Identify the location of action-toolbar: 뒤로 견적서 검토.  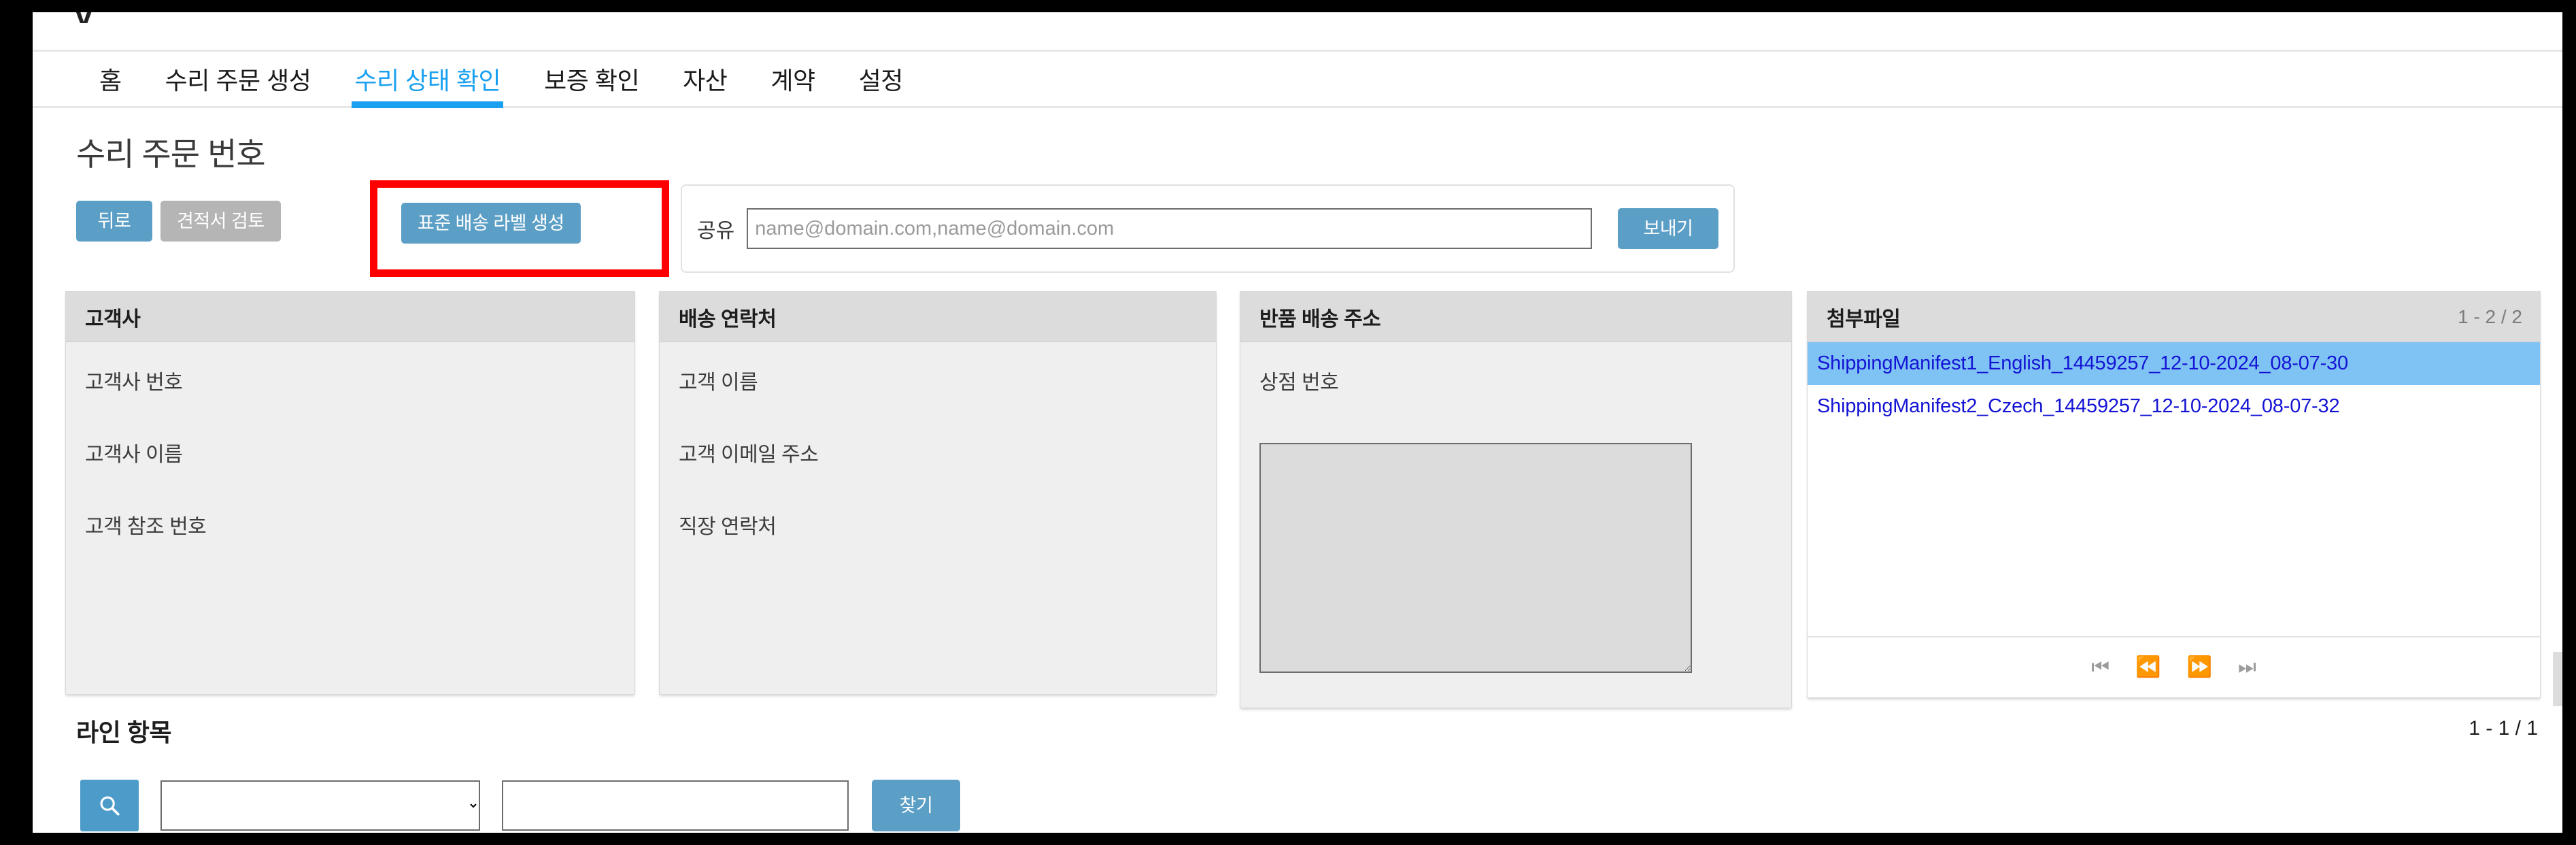
(178, 222).